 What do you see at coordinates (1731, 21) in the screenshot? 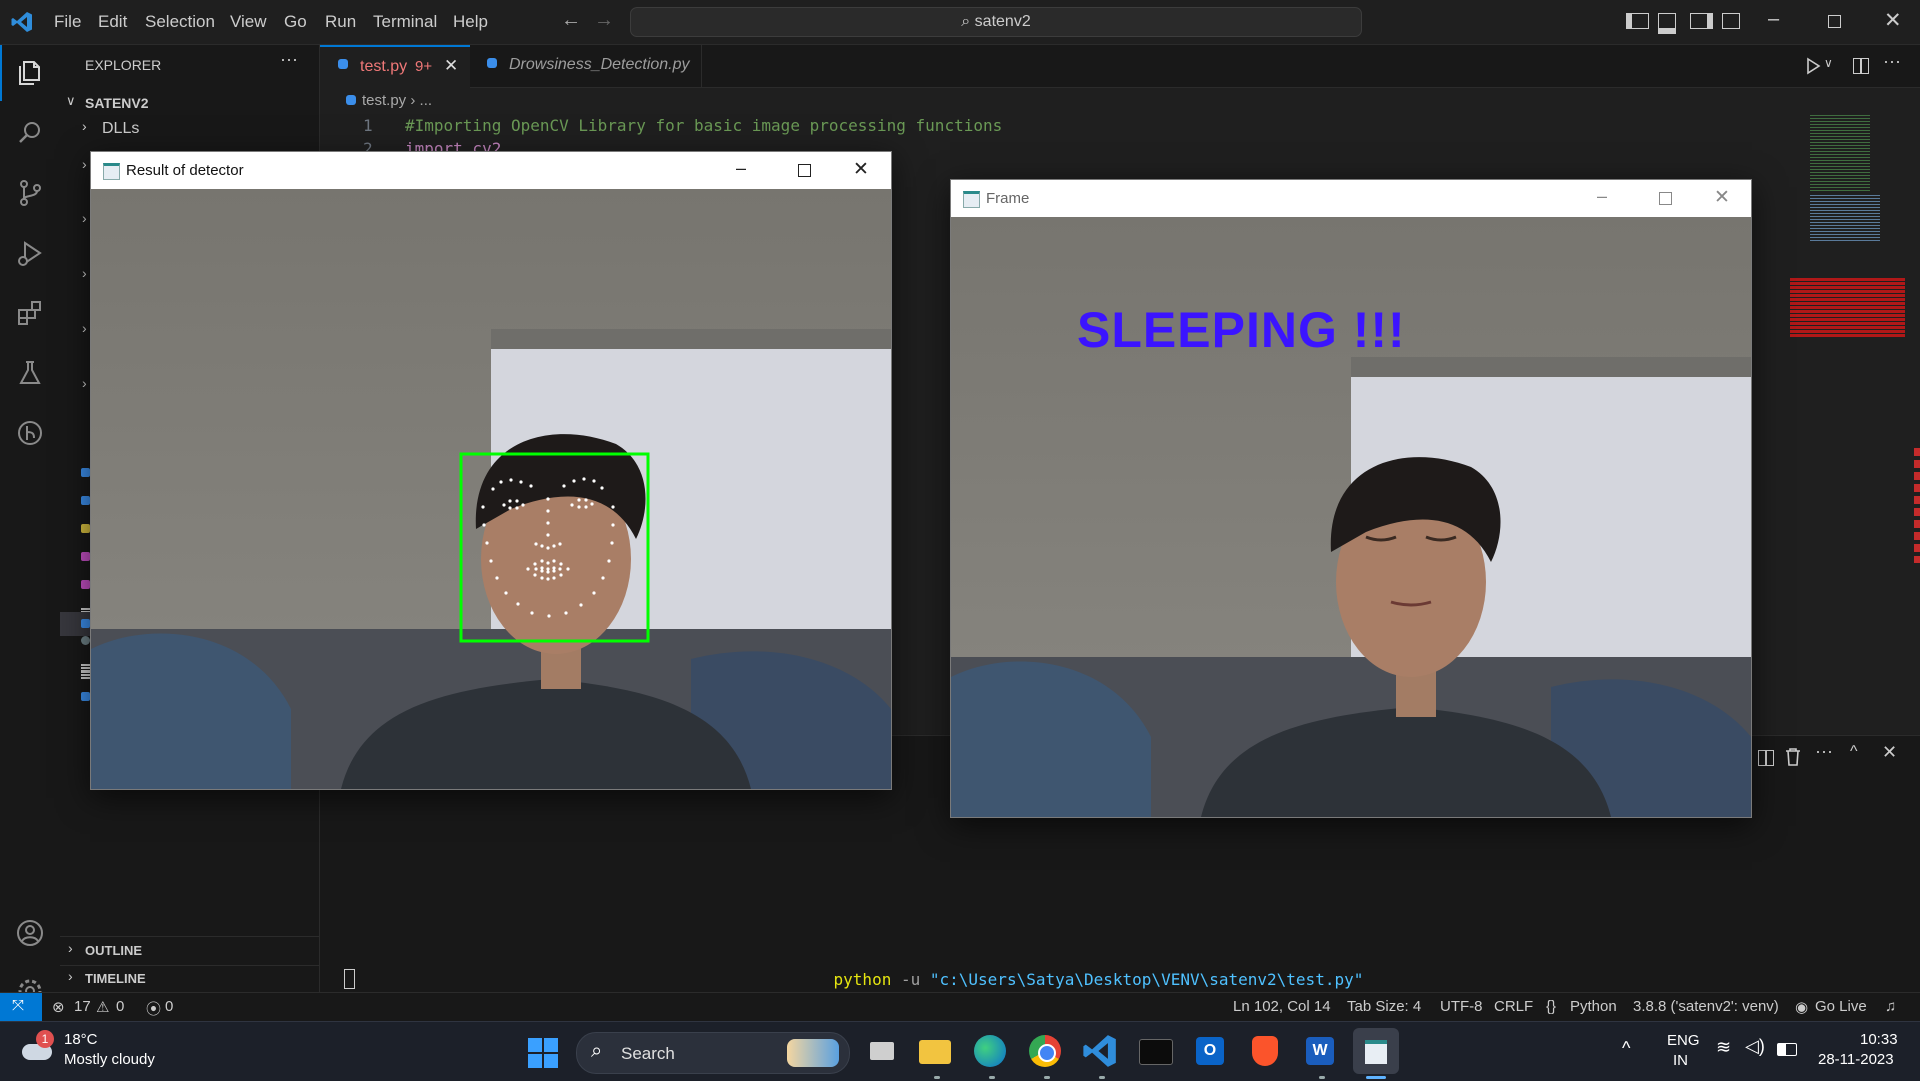
I see `customize-layout-icon` at bounding box center [1731, 21].